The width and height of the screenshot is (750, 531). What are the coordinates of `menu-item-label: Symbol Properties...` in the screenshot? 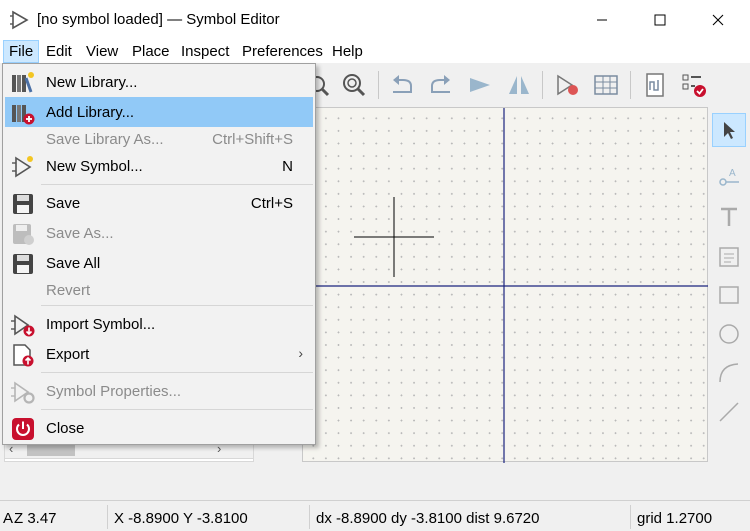 It's located at (114, 391).